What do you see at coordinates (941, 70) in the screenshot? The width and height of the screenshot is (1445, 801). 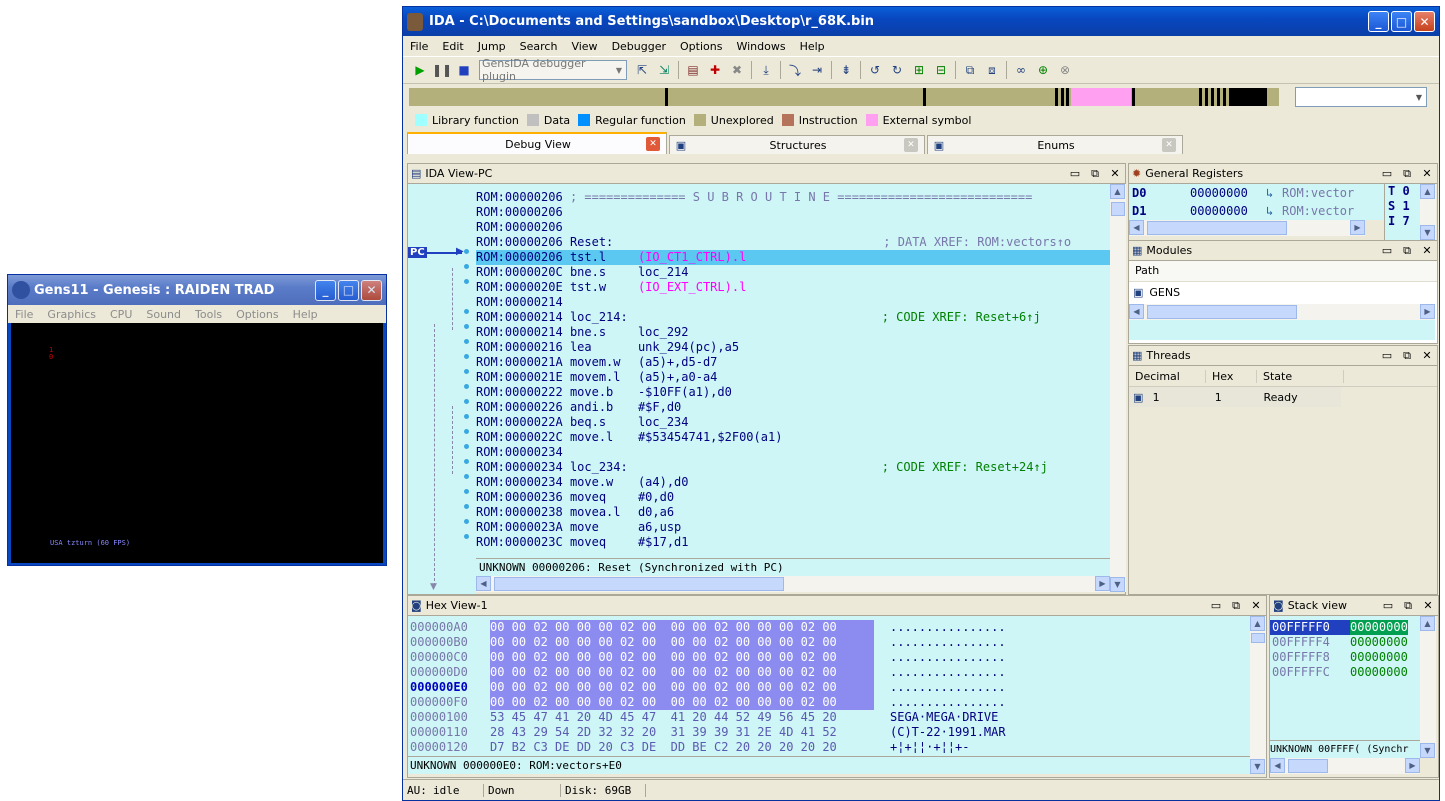 I see `trace-over-icon: ⊟` at bounding box center [941, 70].